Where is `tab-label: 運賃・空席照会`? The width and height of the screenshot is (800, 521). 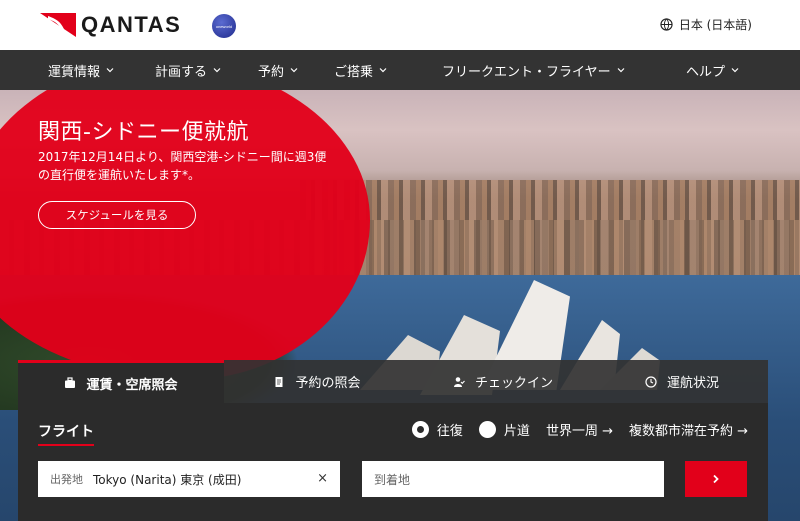
tab-label: 運賃・空席照会 is located at coordinates (132, 385).